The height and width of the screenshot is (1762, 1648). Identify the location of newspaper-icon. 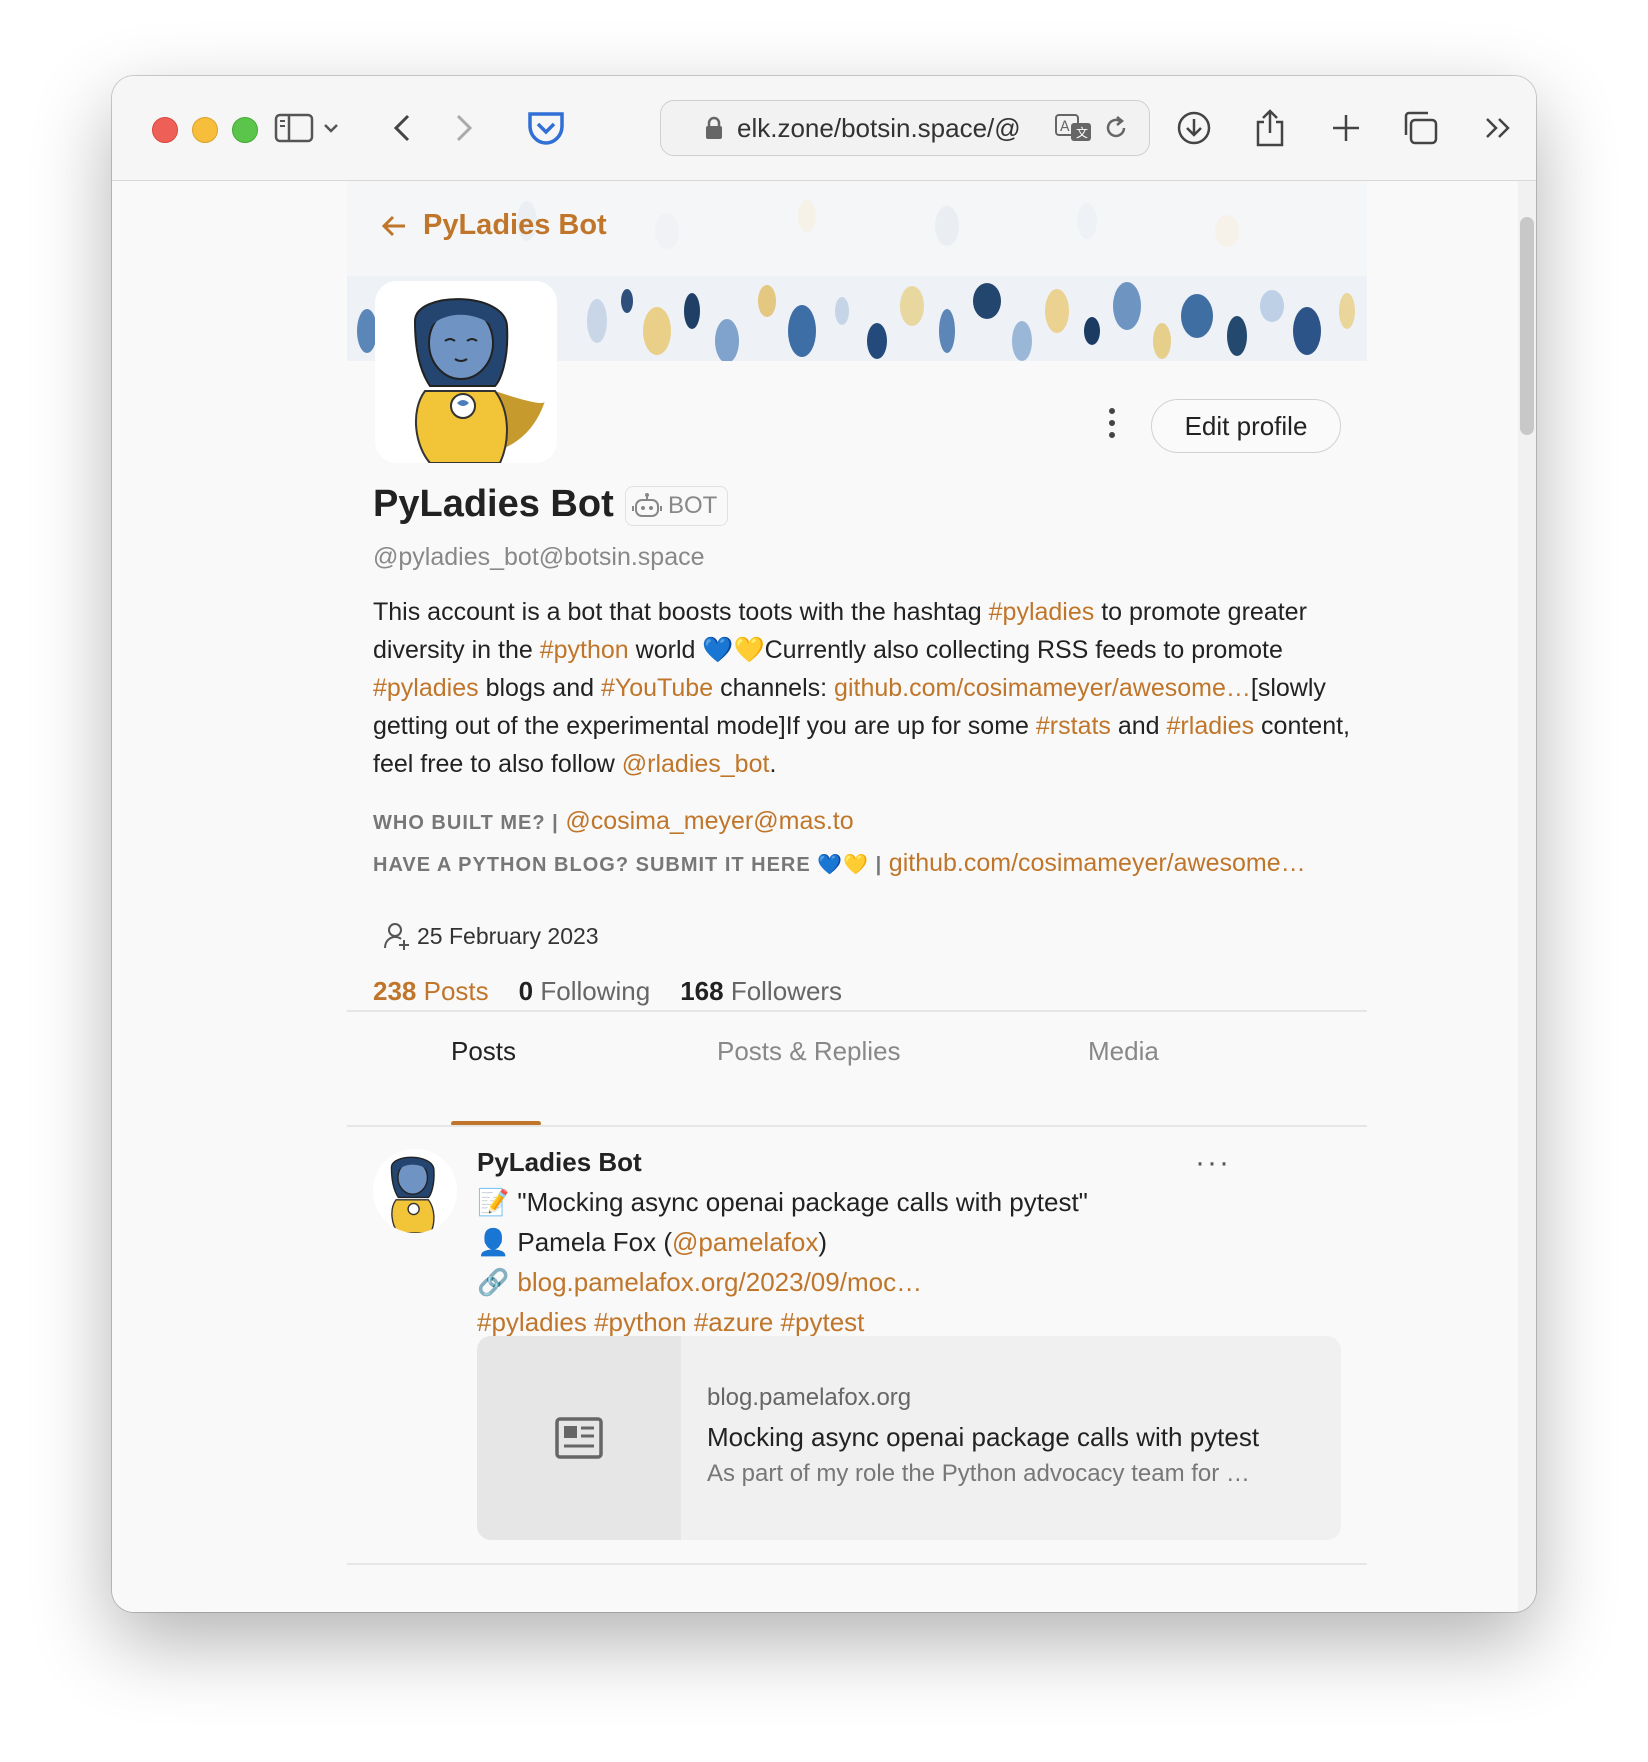
(579, 1438).